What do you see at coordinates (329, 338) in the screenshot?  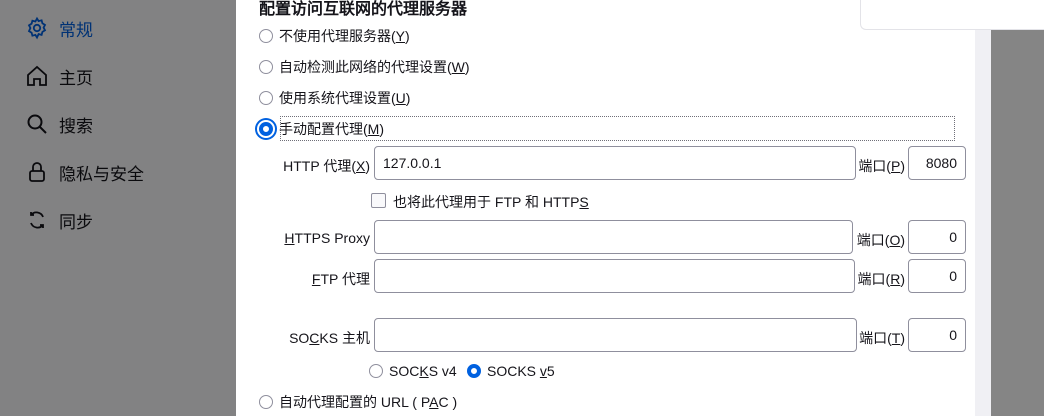 I see `socks-host-label: SOCKS 主机` at bounding box center [329, 338].